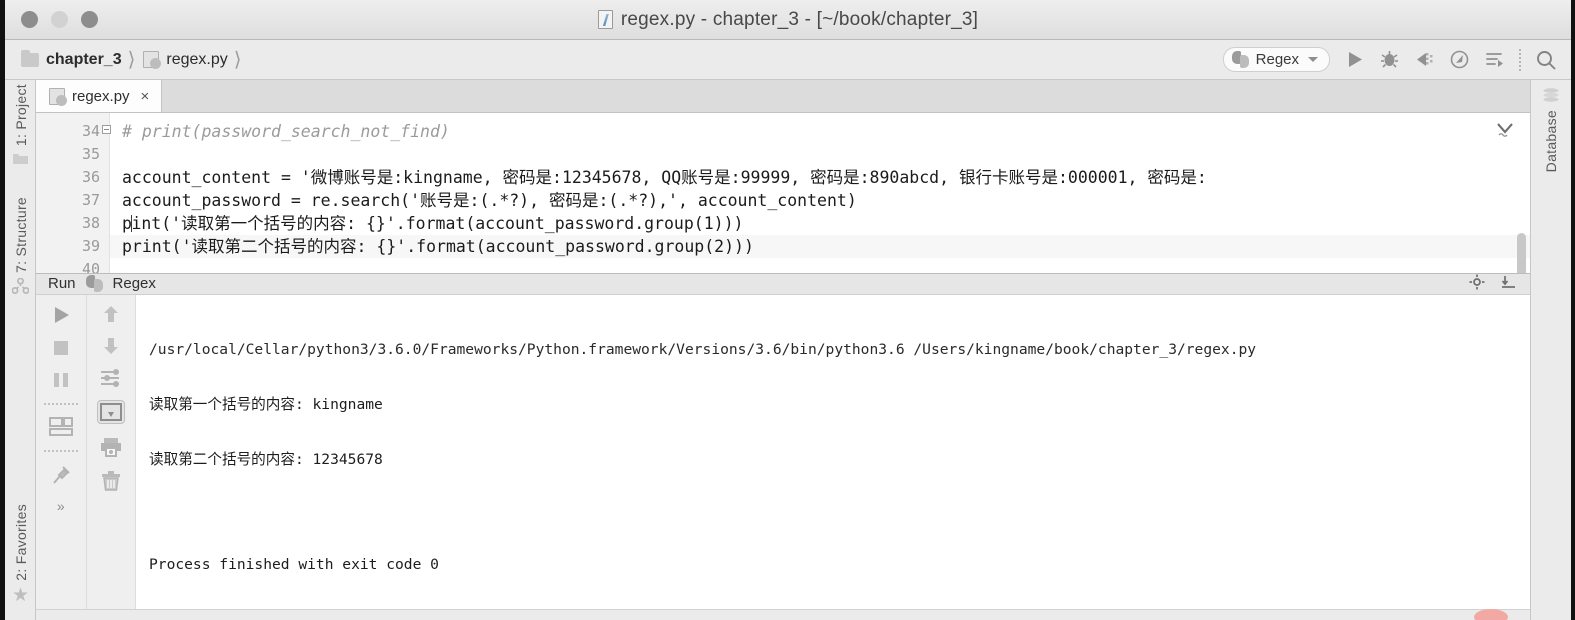 This screenshot has width=1575, height=620. What do you see at coordinates (1354, 59) in the screenshot?
I see `run-button` at bounding box center [1354, 59].